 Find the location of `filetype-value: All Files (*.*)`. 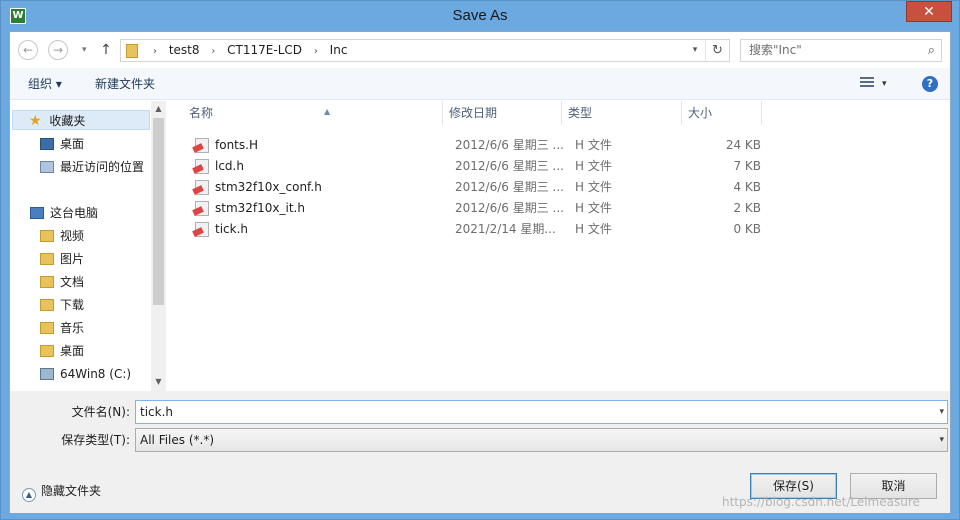

filetype-value: All Files (*.*) is located at coordinates (177, 440).